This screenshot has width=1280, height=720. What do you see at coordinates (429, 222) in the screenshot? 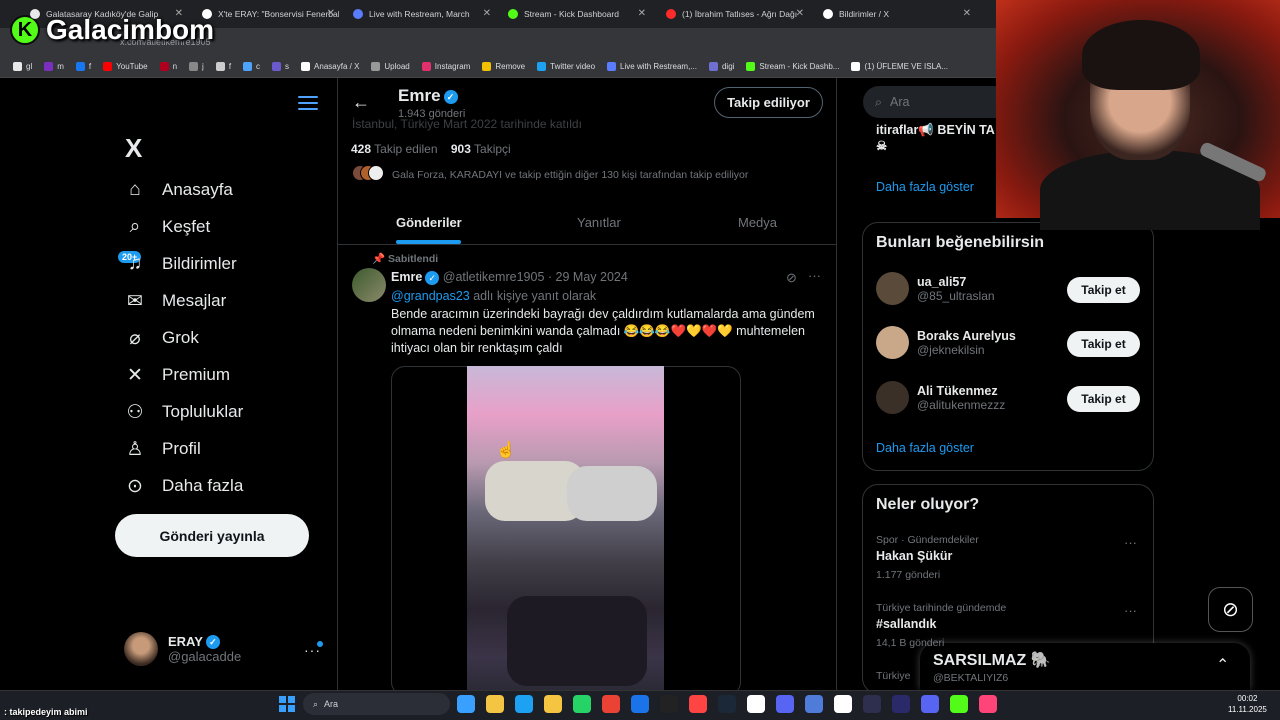
I see `tab-posts: Gönderiler` at bounding box center [429, 222].